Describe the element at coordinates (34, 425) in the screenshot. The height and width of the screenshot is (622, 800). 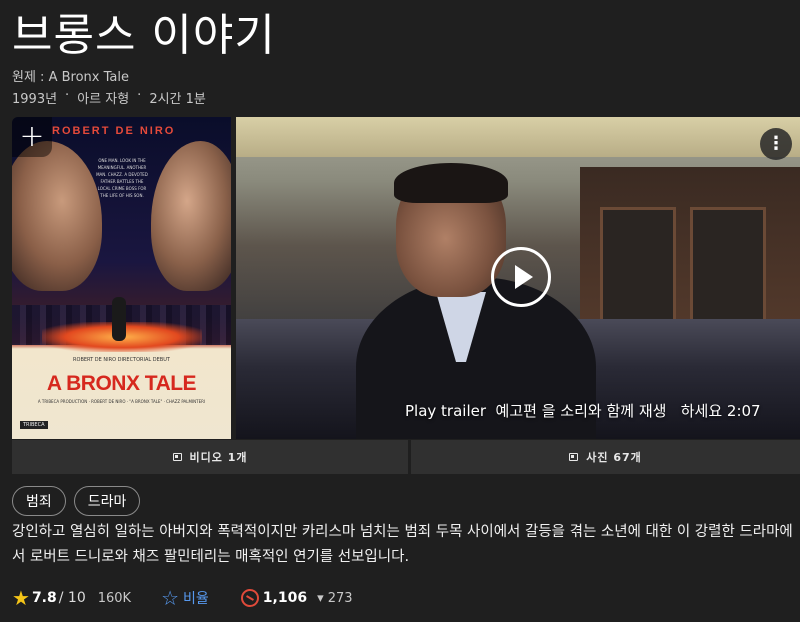
I see `poster-studio-logo: TRIBECA` at that location.